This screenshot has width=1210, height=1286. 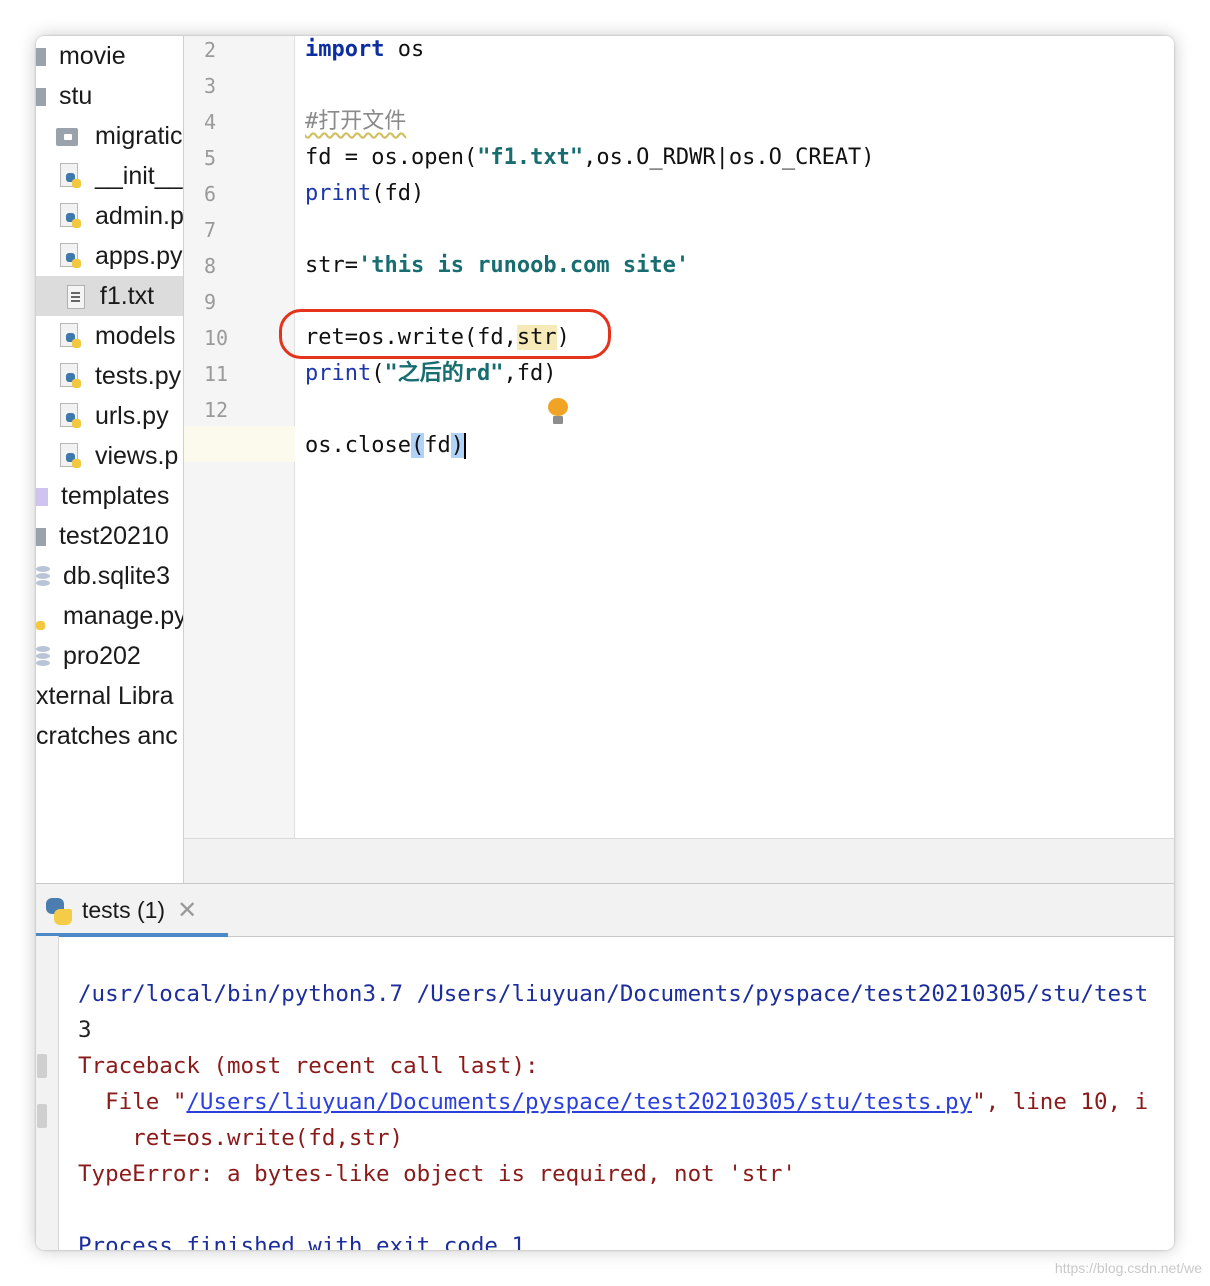 I want to click on tree-item-label: admin.p, so click(x=139, y=216).